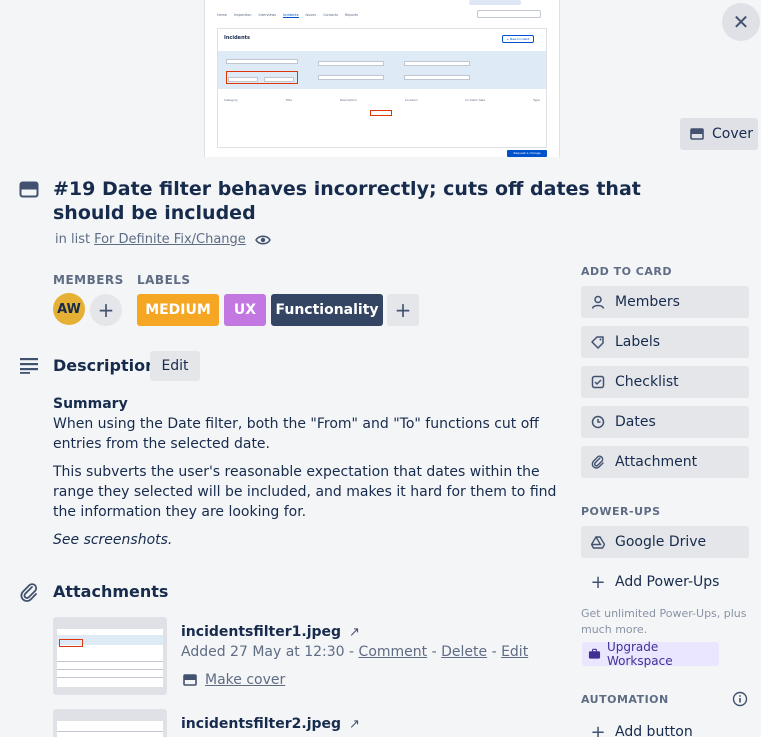  I want to click on close-icon: ✕, so click(741, 22).